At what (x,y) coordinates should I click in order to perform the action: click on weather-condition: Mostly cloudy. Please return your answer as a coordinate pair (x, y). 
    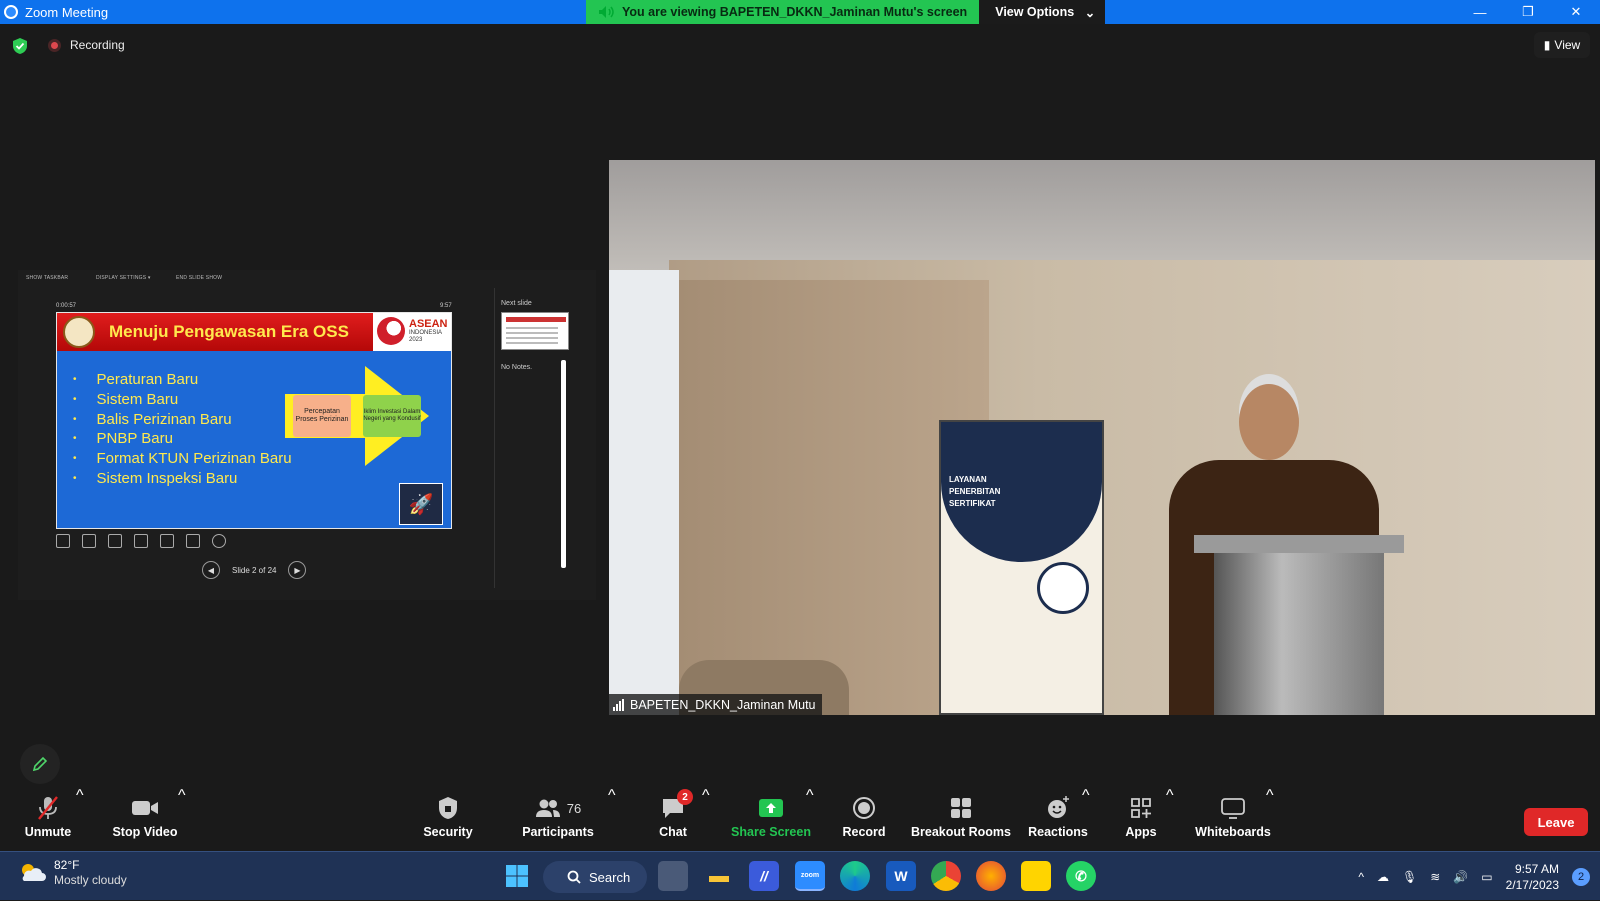
    Looking at the image, I should click on (90, 880).